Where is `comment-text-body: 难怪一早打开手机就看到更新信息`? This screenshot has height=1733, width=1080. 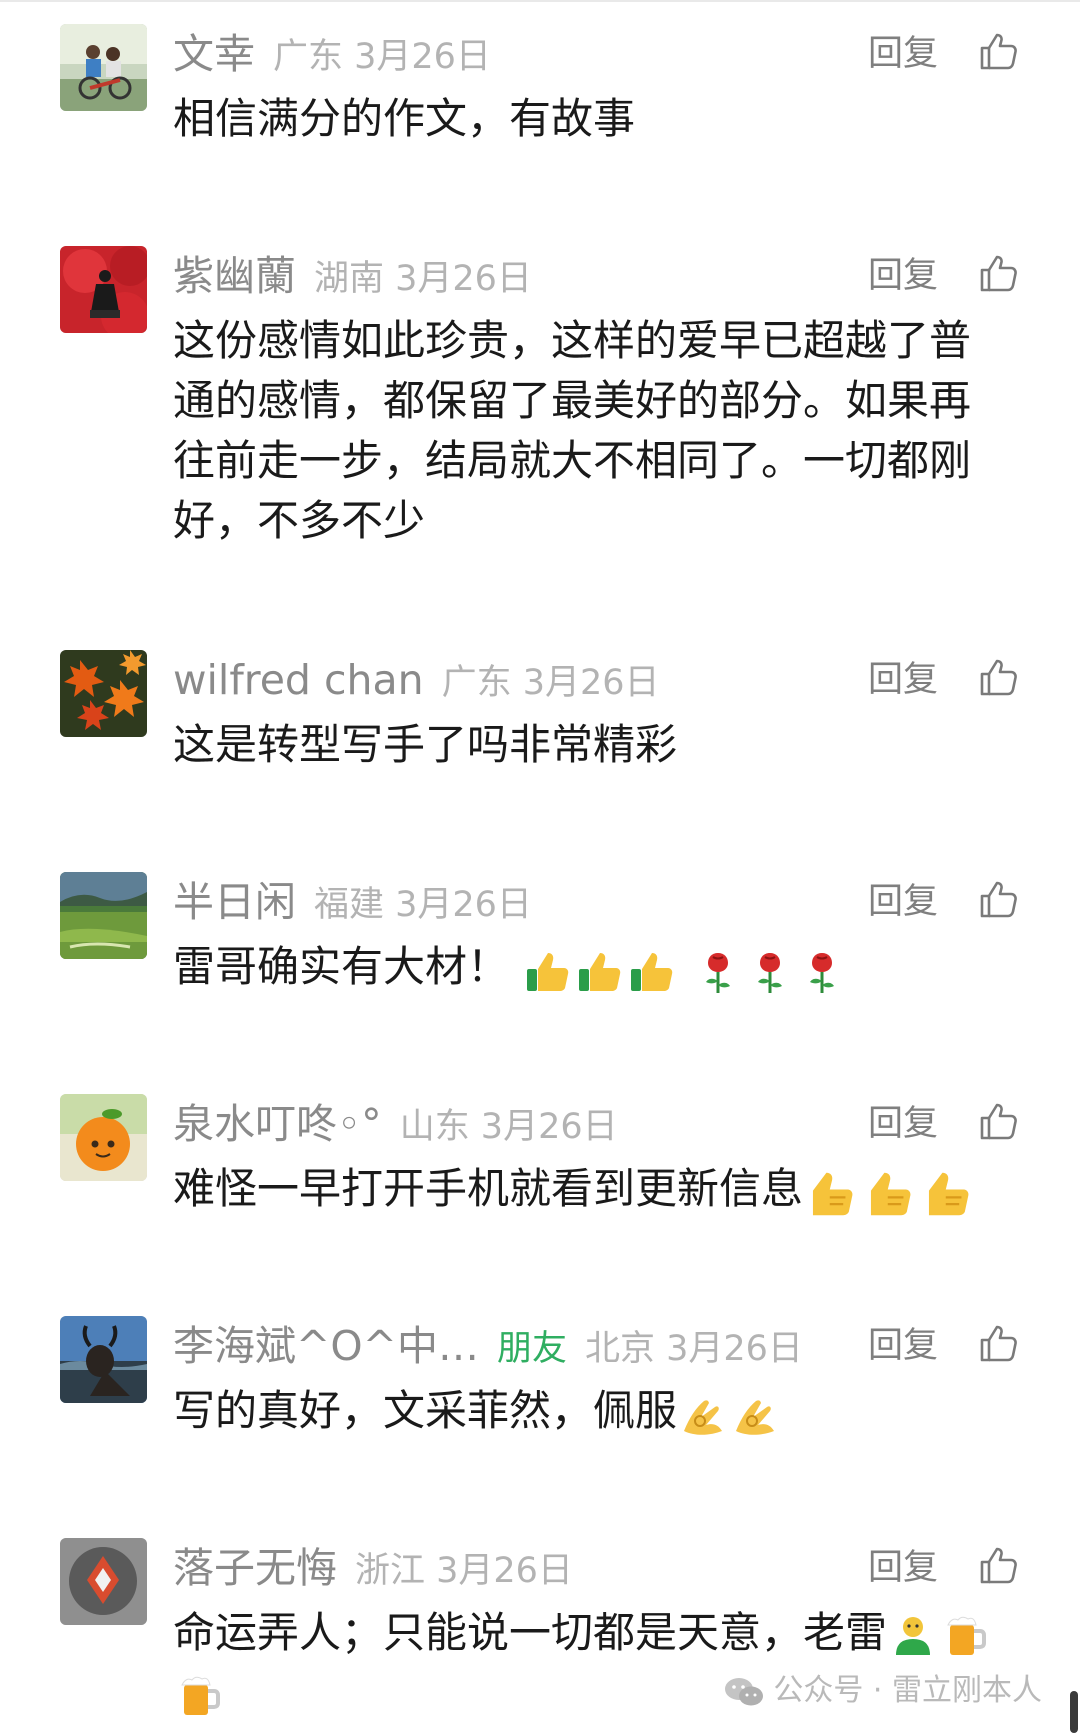 comment-text-body: 难怪一早打开手机就看到更新信息 is located at coordinates (488, 1188).